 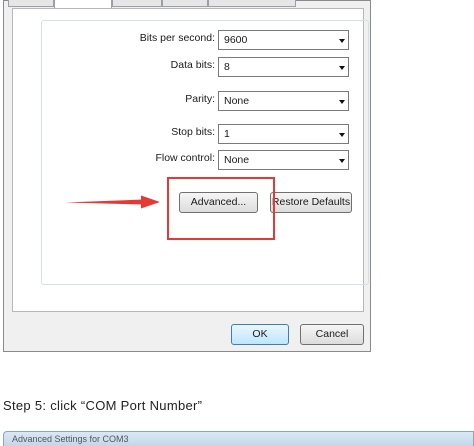 What do you see at coordinates (283, 134) in the screenshot?
I see `stop-bits-select: 1` at bounding box center [283, 134].